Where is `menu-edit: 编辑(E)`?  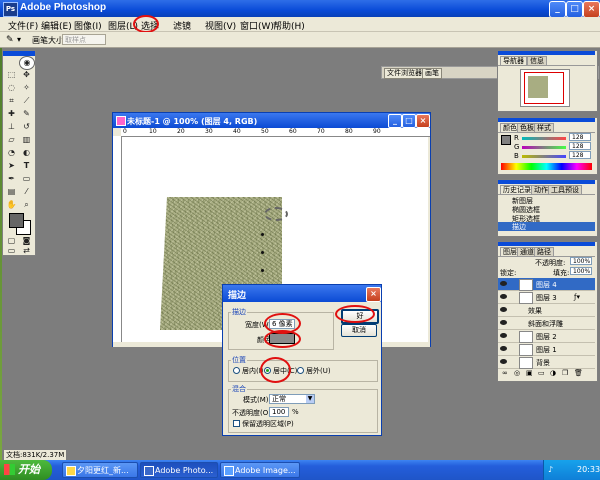 menu-edit: 编辑(E) is located at coordinates (56, 25).